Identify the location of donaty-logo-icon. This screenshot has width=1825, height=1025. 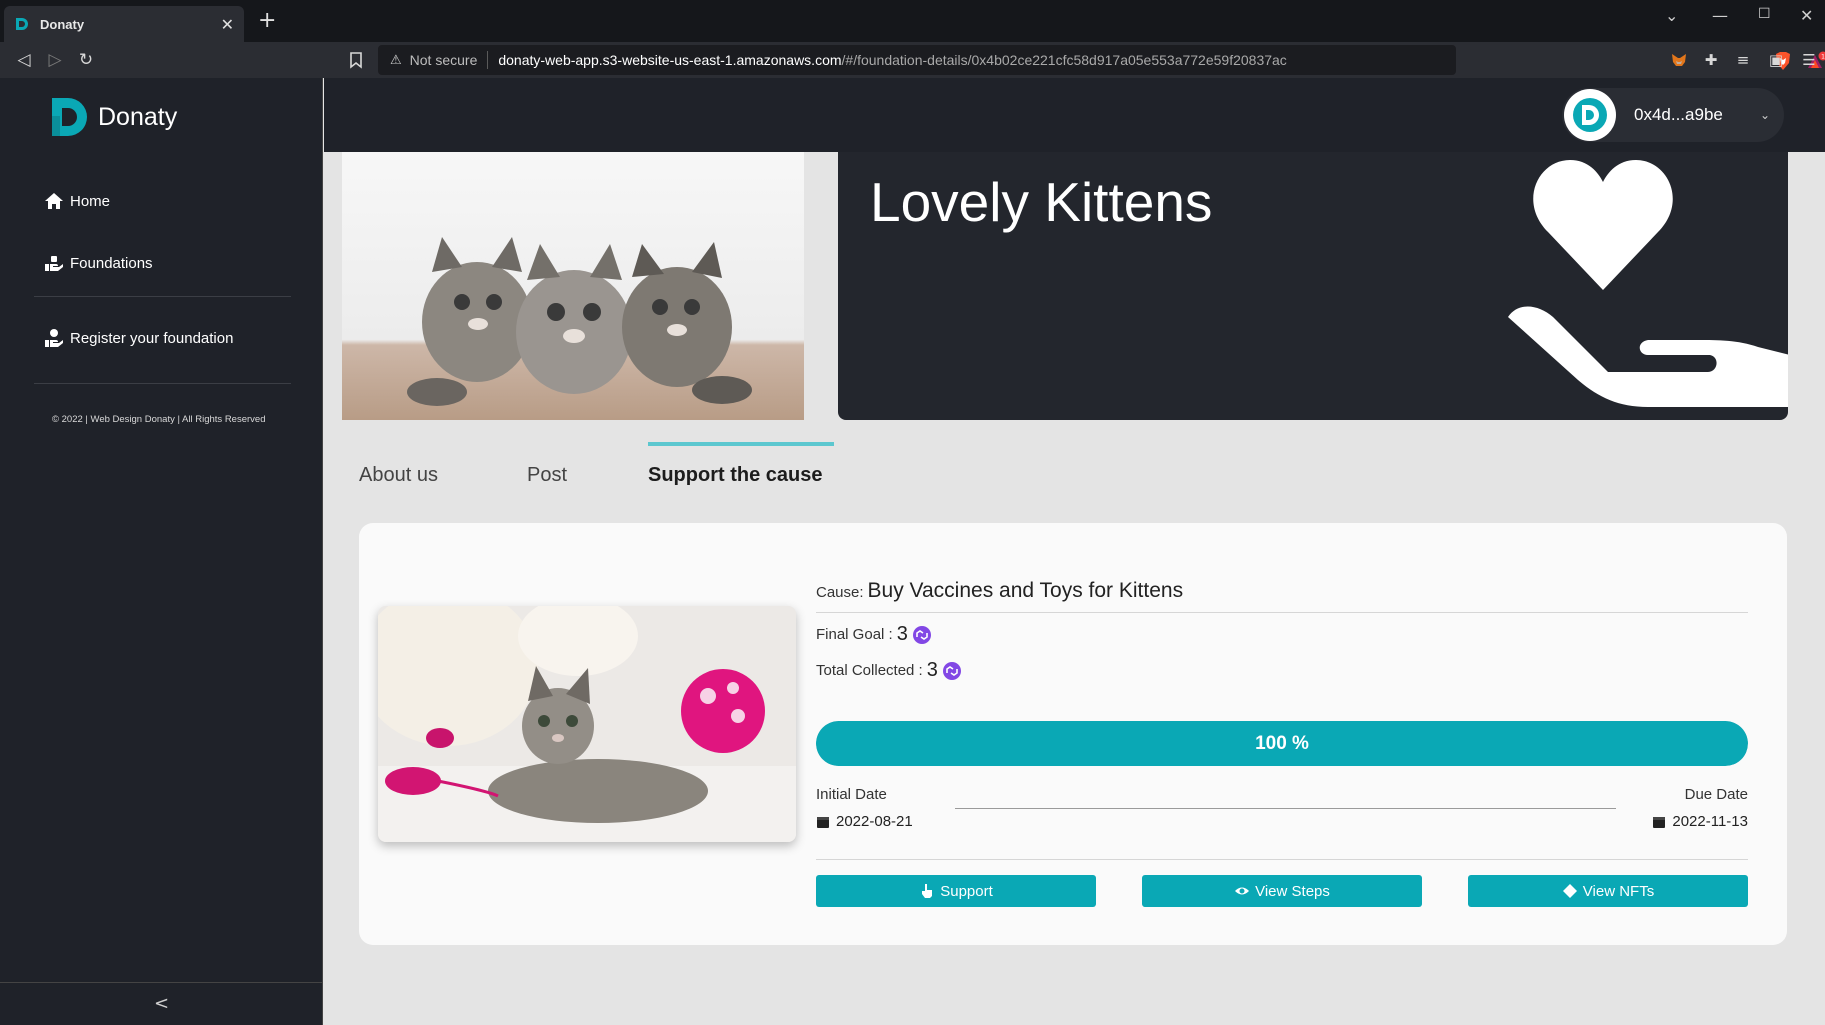
(69, 117).